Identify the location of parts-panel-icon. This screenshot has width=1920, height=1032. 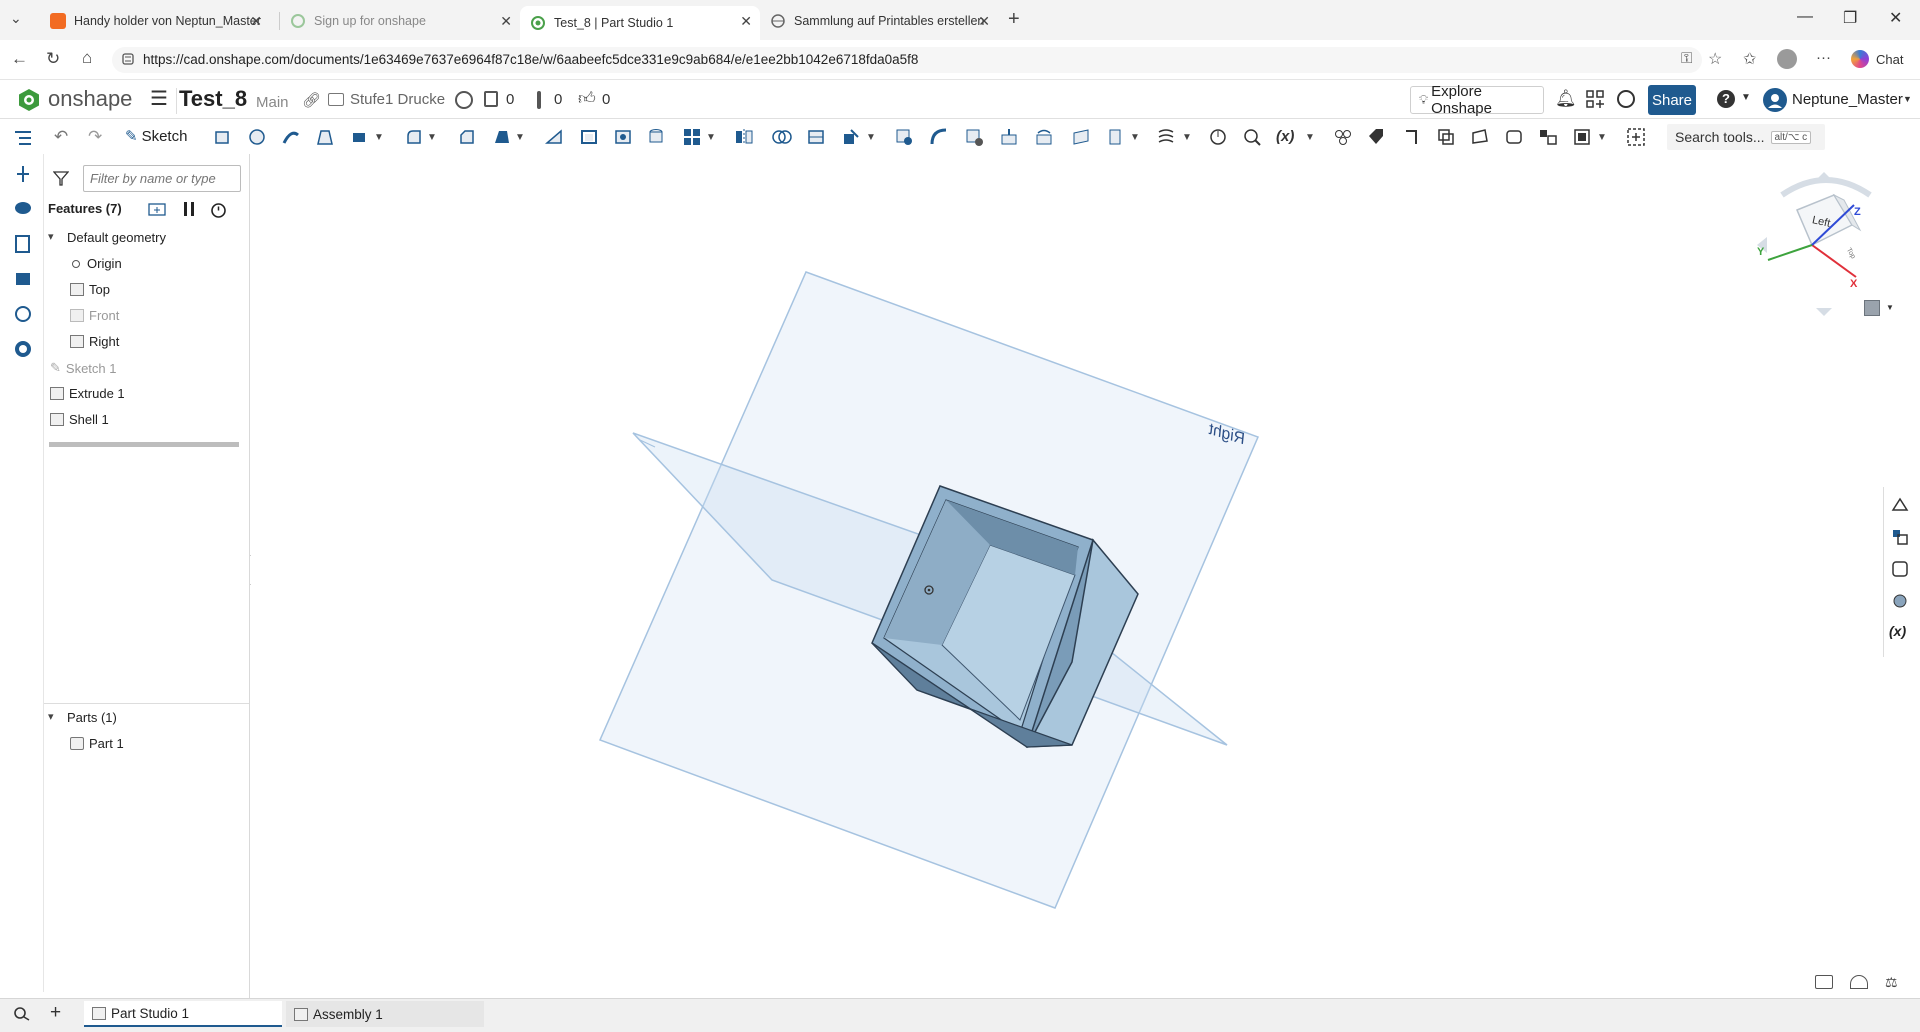
(1900, 537).